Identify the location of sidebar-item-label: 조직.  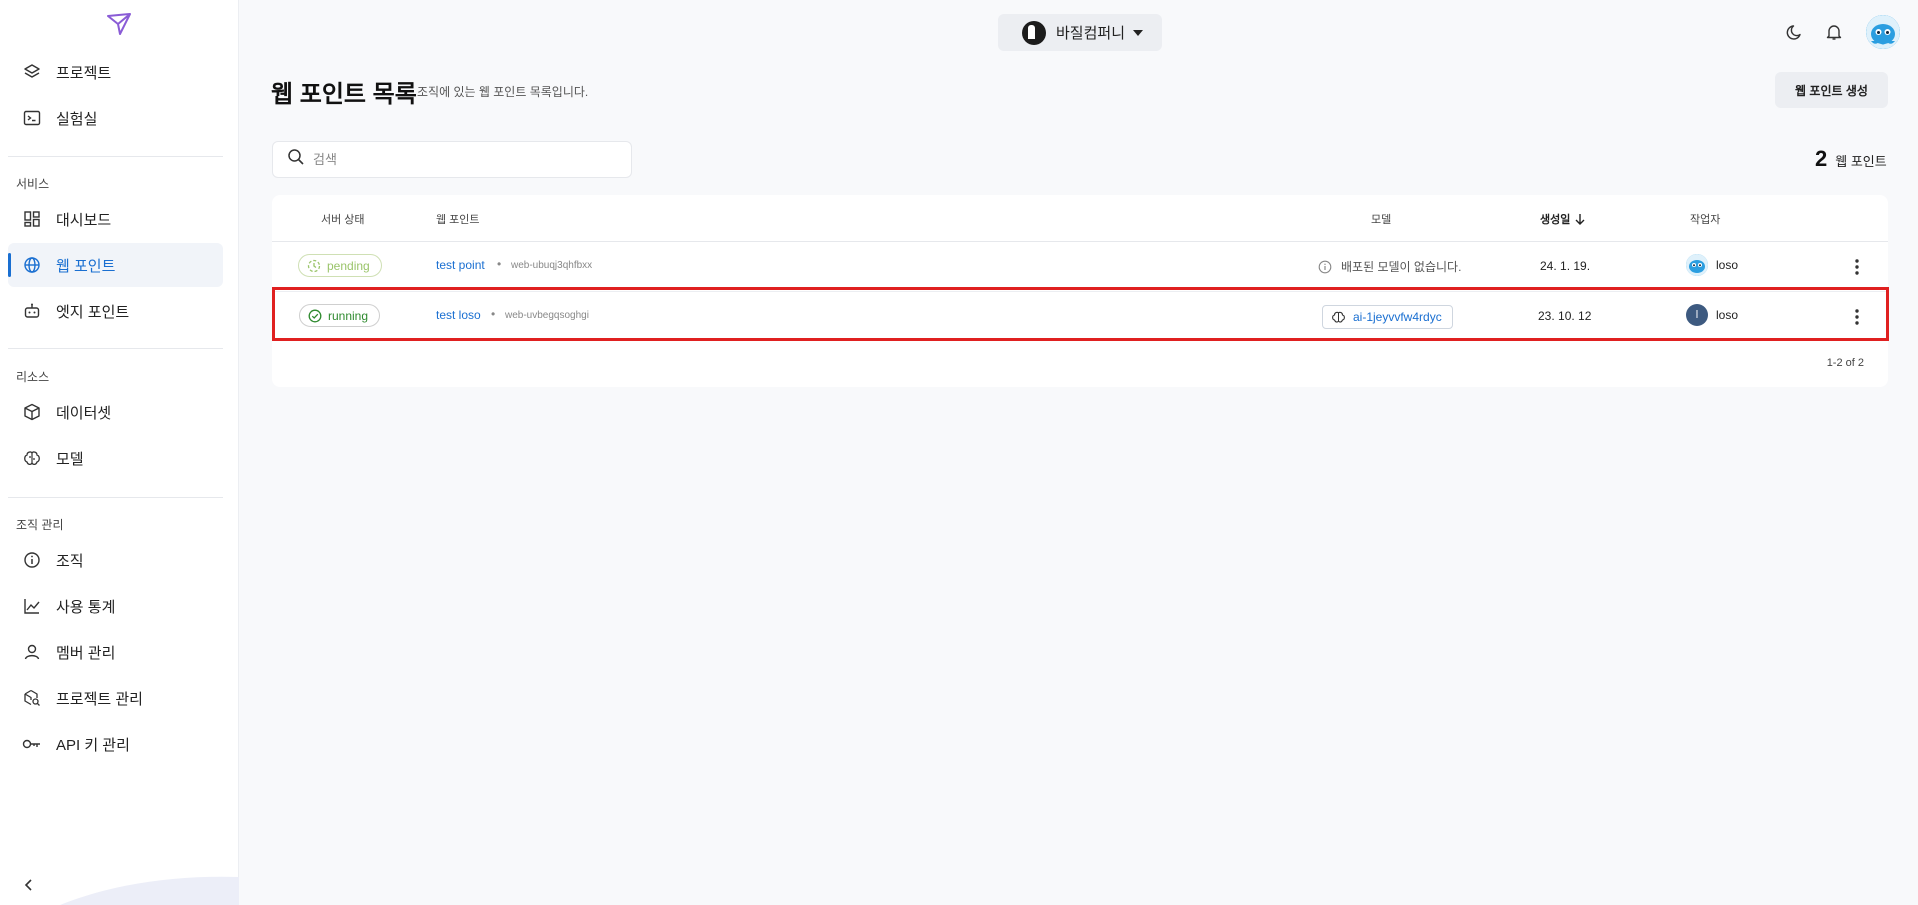
(70, 561).